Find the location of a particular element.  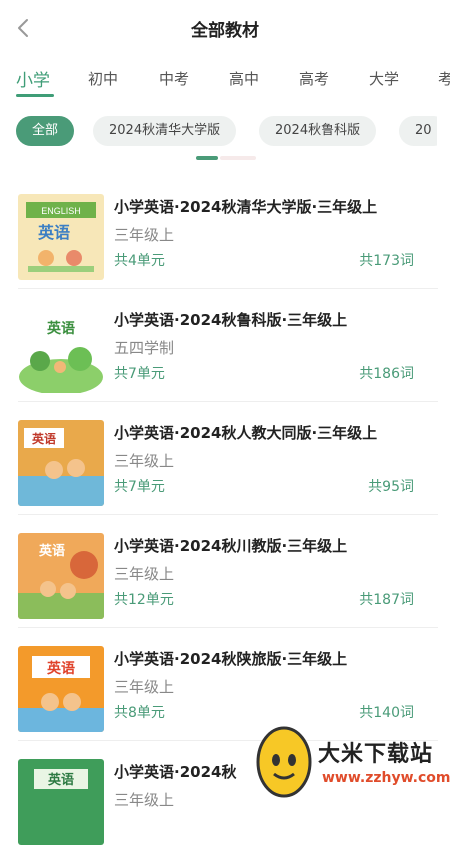

chip-more: 20 is located at coordinates (418, 131).